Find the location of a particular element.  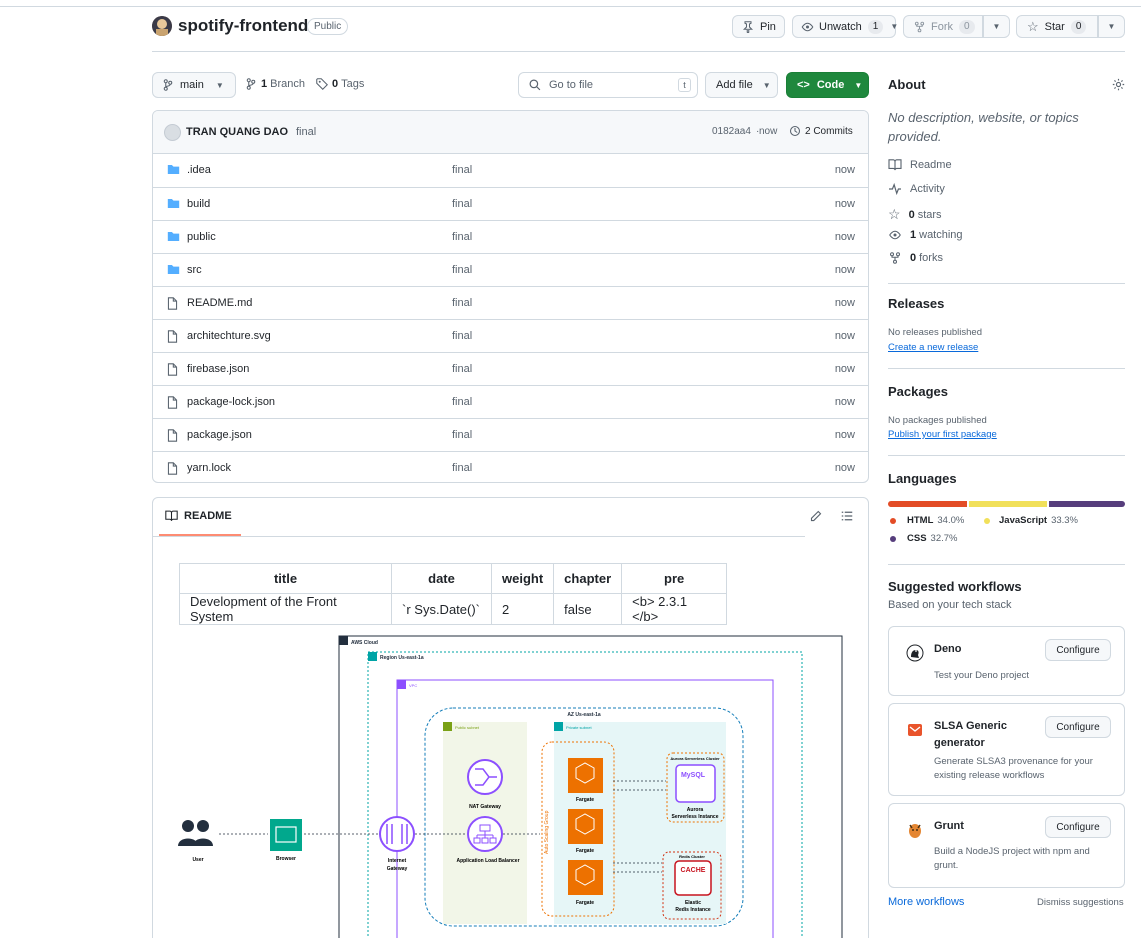

user-label: User is located at coordinates (197, 860).